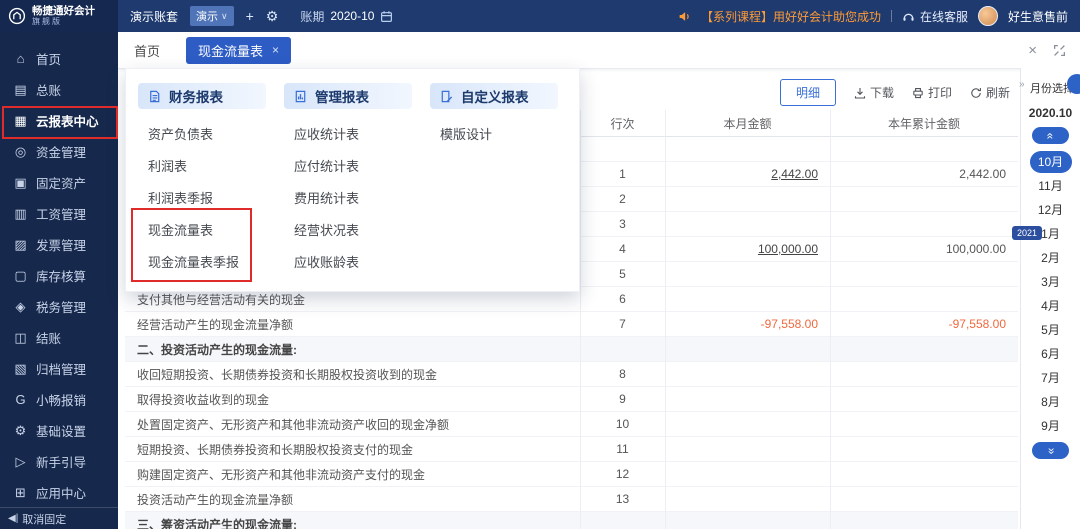  What do you see at coordinates (47, 22) in the screenshot?
I see `logo-subtitle: 旗舰版` at bounding box center [47, 22].